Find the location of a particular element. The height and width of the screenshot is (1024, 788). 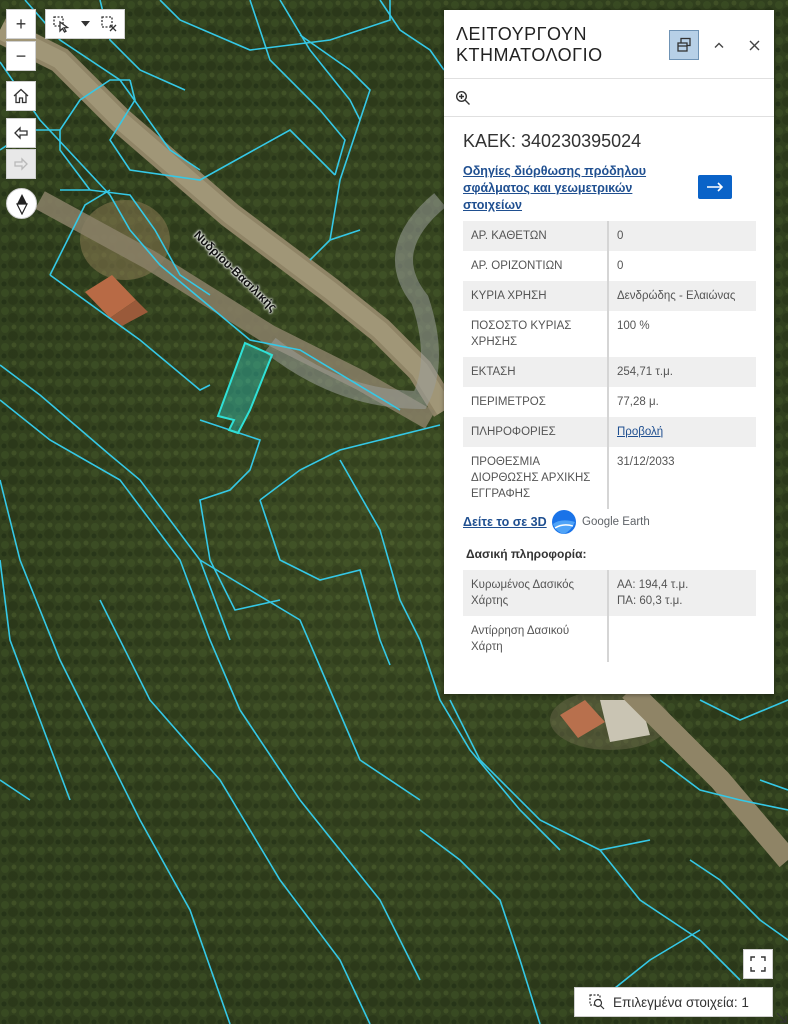

table-row: ΕΚΤΑΣΗ 254,71 τ.μ. is located at coordinates (609, 372).